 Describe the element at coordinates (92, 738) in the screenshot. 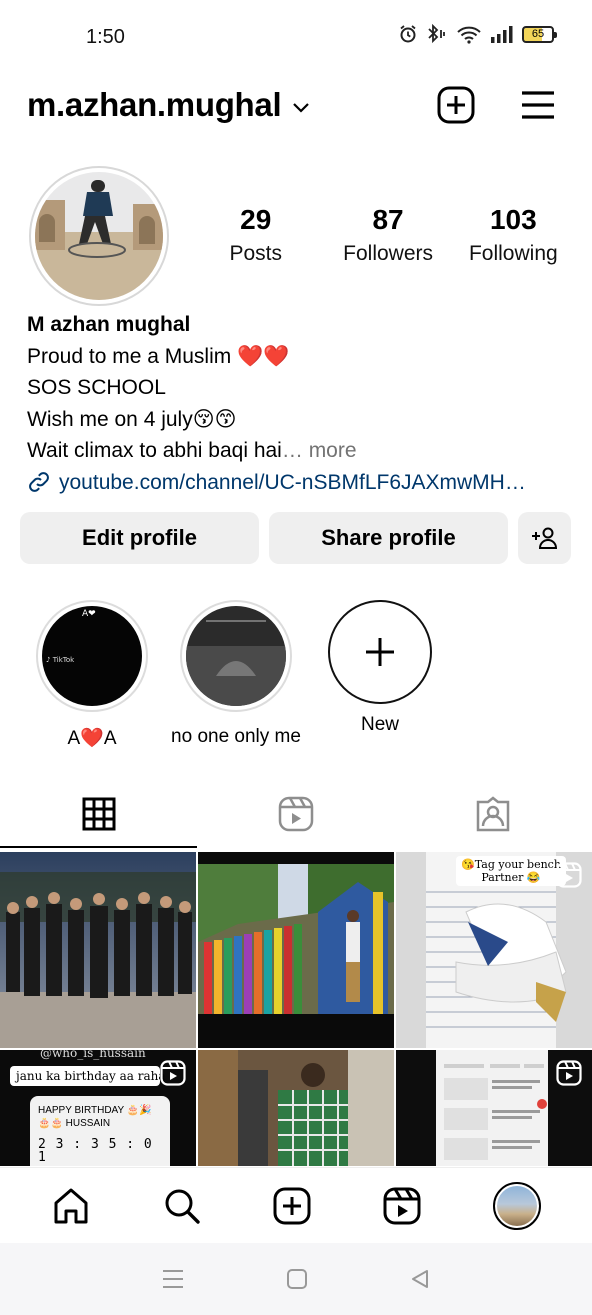

I see `highlight-label: A❤️A` at that location.